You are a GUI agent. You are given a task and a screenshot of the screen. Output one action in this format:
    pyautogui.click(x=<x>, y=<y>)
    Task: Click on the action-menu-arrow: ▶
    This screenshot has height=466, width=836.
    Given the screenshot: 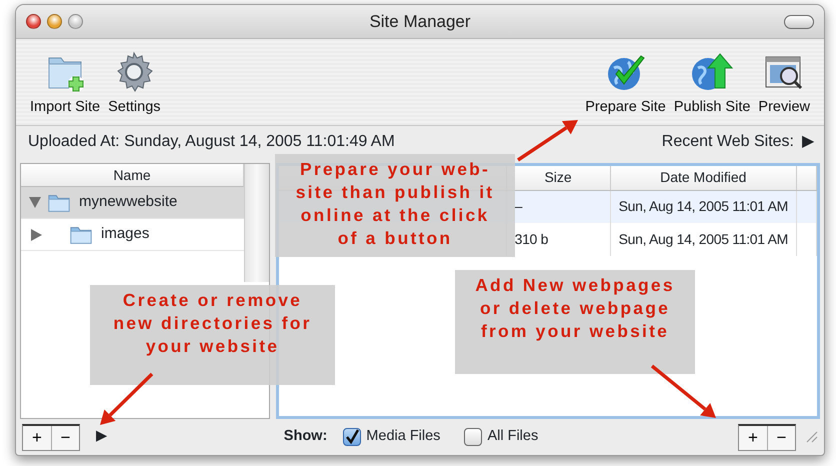 What is the action you would take?
    pyautogui.click(x=102, y=437)
    